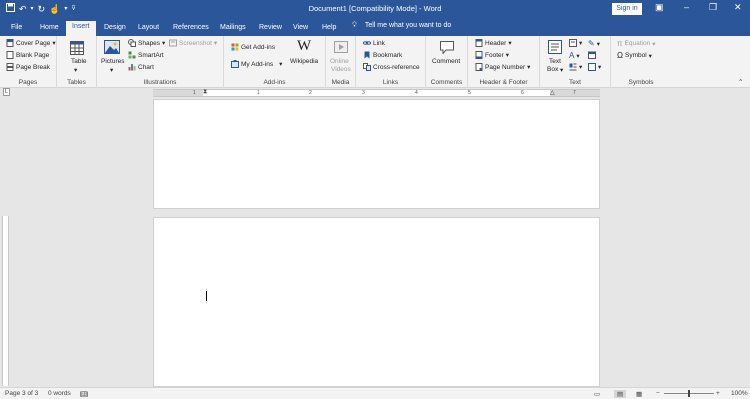 This screenshot has height=399, width=750. I want to click on page-number-icon, so click(479, 67).